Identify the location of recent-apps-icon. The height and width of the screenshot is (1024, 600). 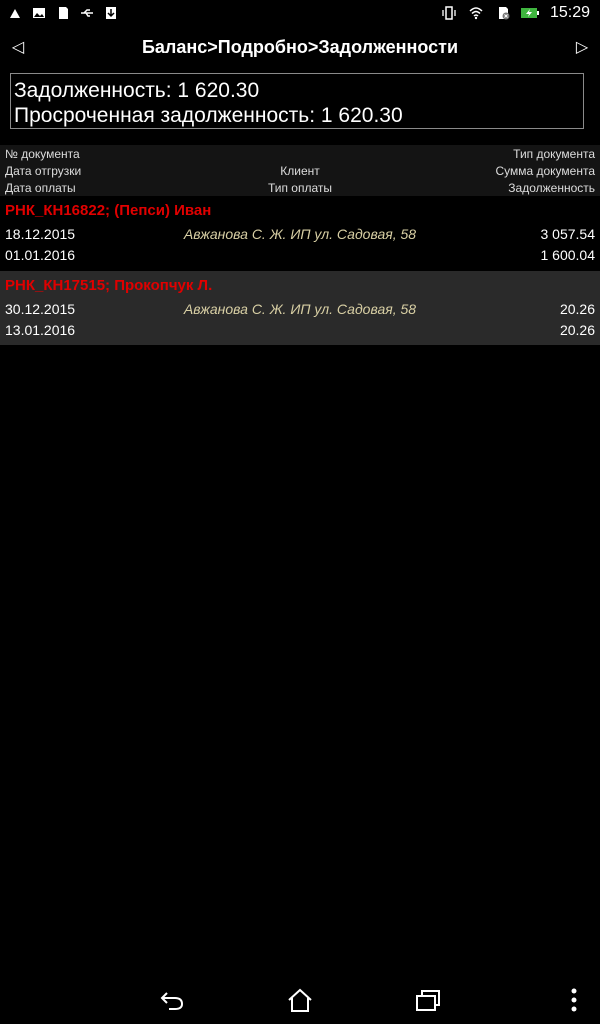
(428, 1000).